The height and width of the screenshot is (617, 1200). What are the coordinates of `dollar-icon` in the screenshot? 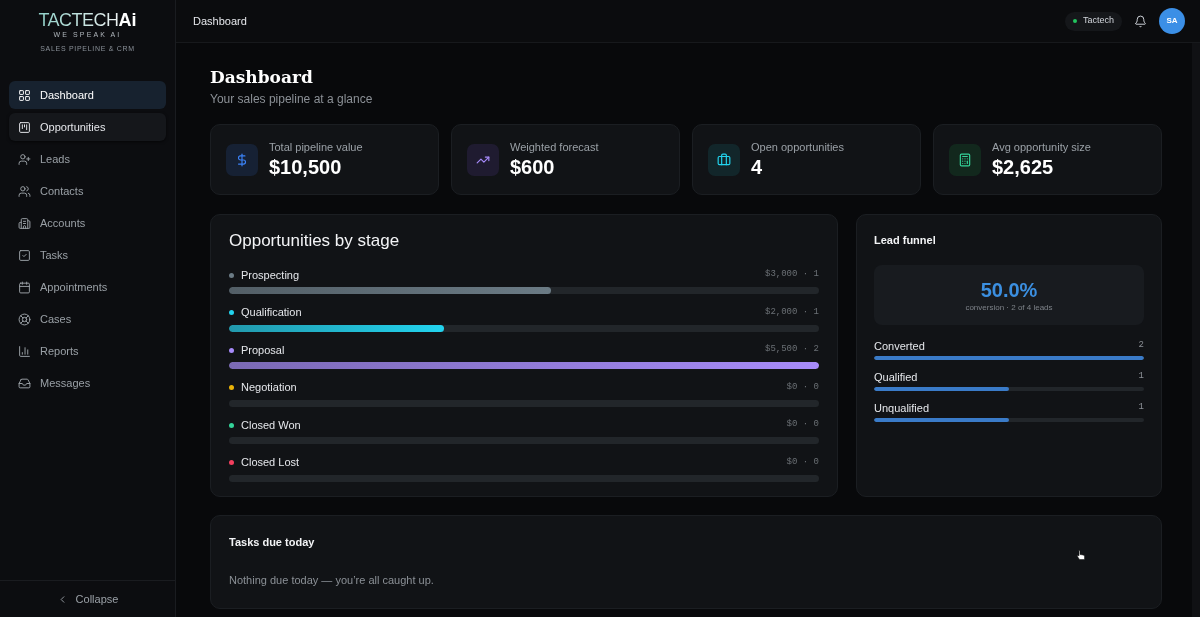 It's located at (242, 159).